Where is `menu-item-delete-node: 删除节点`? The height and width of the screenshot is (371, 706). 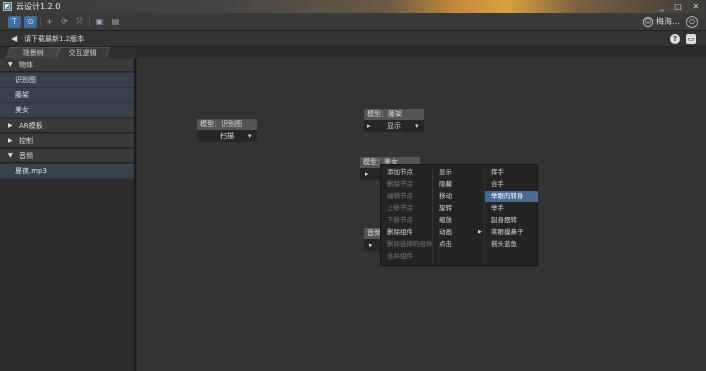 menu-item-delete-node: 删除节点 is located at coordinates (397, 184).